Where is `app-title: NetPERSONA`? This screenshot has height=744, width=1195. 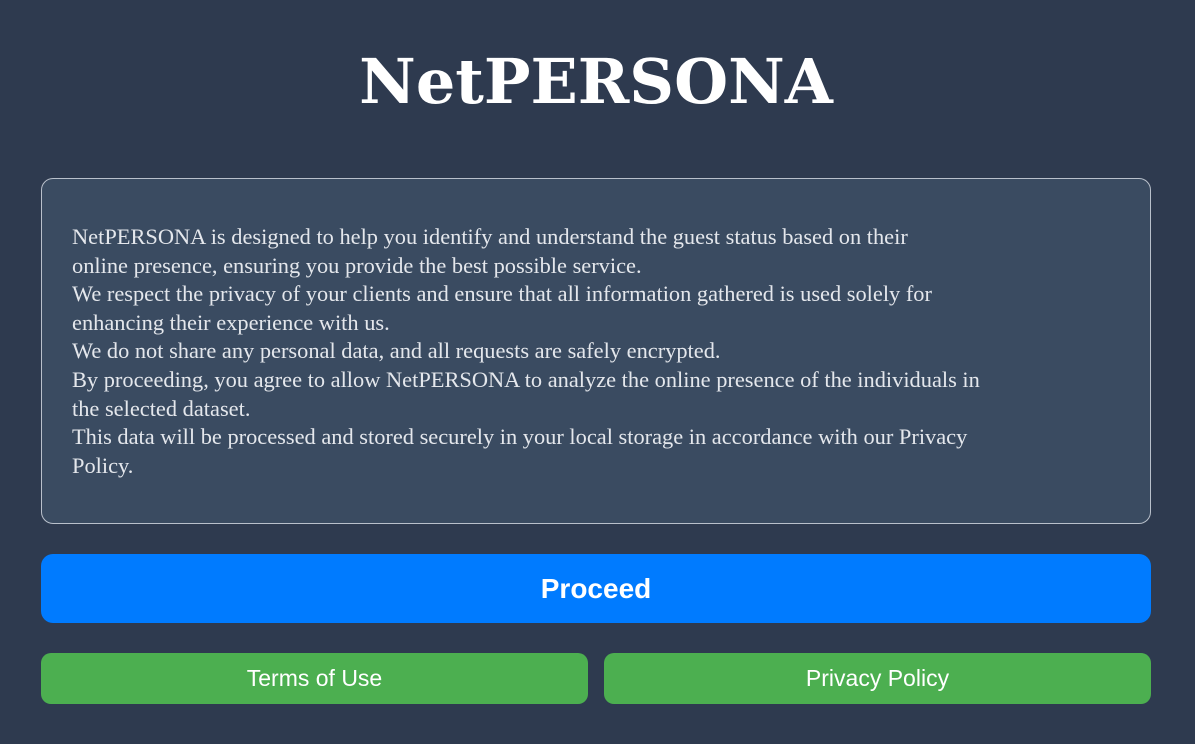
app-title: NetPERSONA is located at coordinates (596, 81).